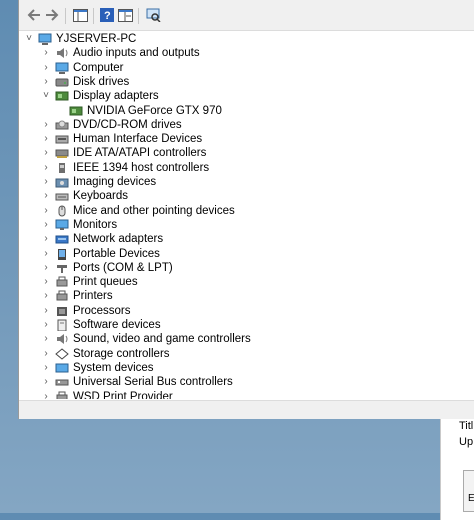 This screenshot has width=474, height=520. I want to click on tree-item-label: DVD/CD-ROM drives, so click(127, 124).